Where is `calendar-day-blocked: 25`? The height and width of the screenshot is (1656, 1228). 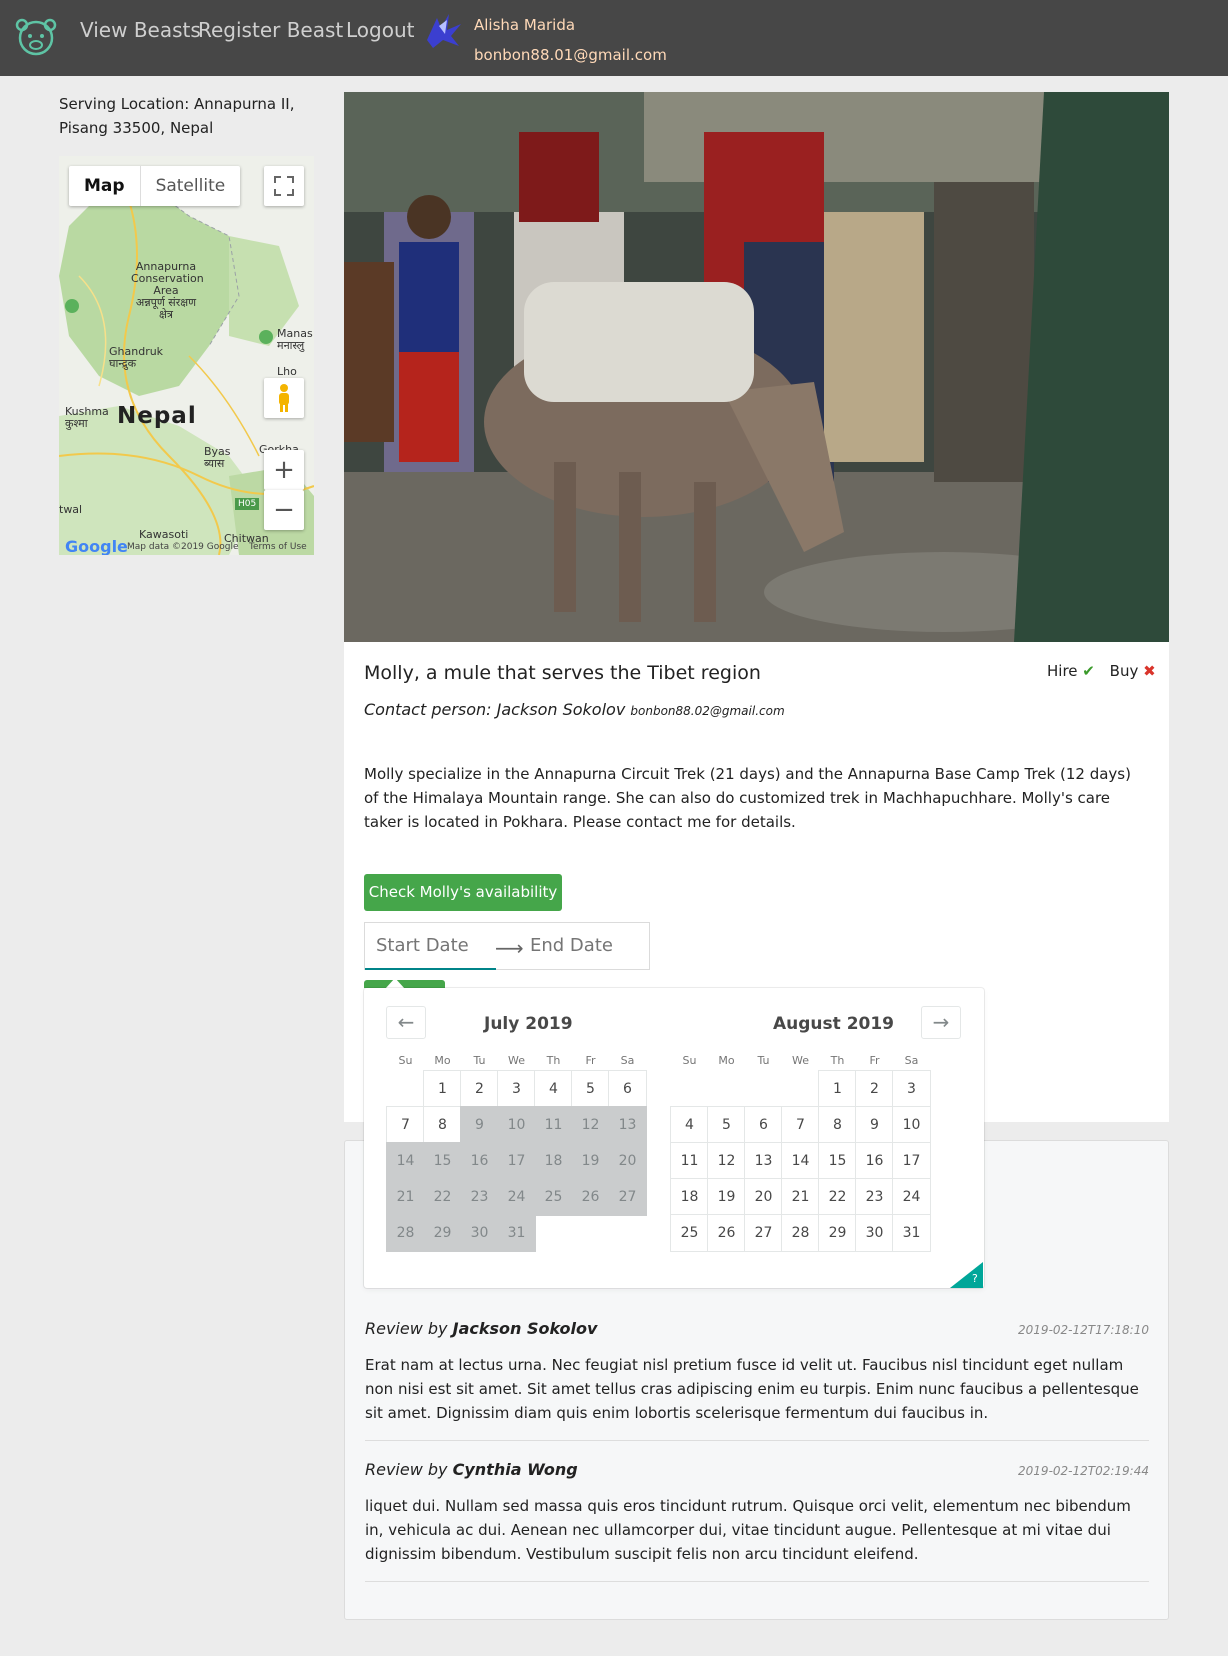 calendar-day-blocked: 25 is located at coordinates (553, 1197).